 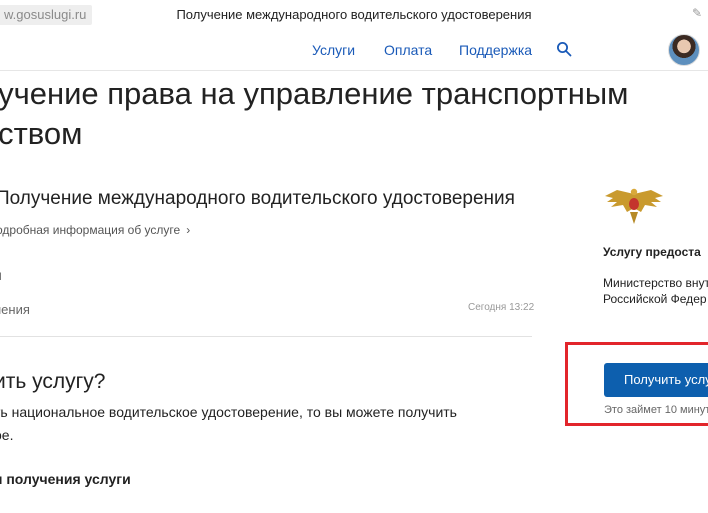 What do you see at coordinates (634, 206) in the screenshot?
I see `eagle-emblem-icon` at bounding box center [634, 206].